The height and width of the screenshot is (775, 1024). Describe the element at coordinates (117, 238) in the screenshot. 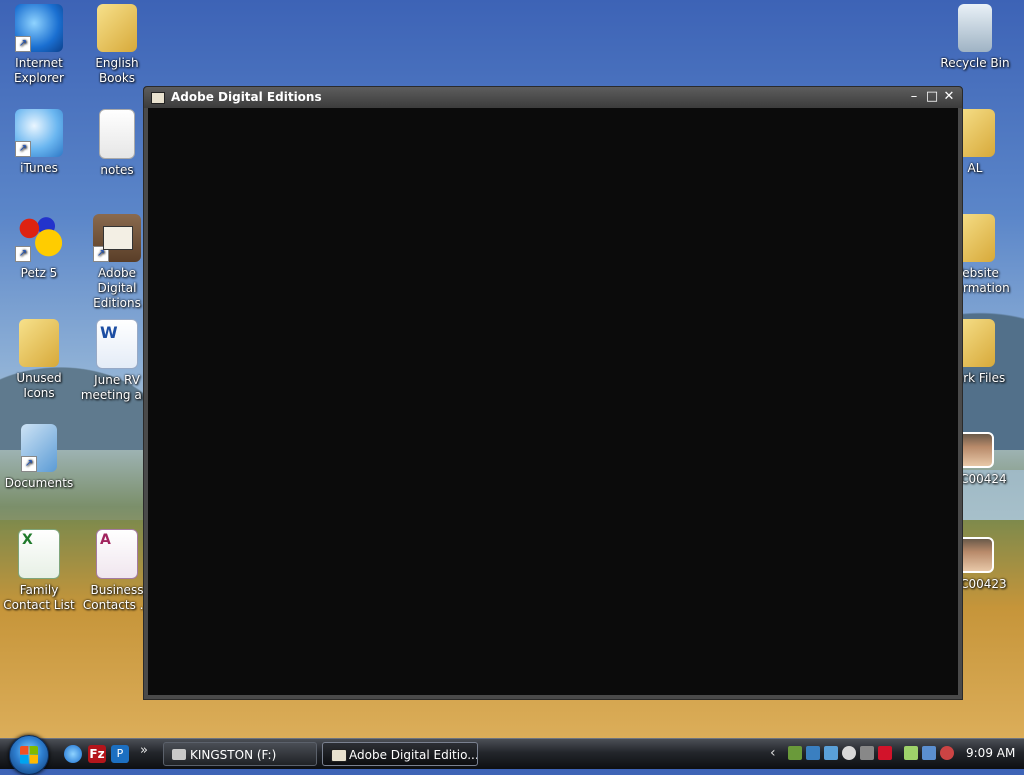

I see `adobe-digital-editions-icon: ↗` at that location.